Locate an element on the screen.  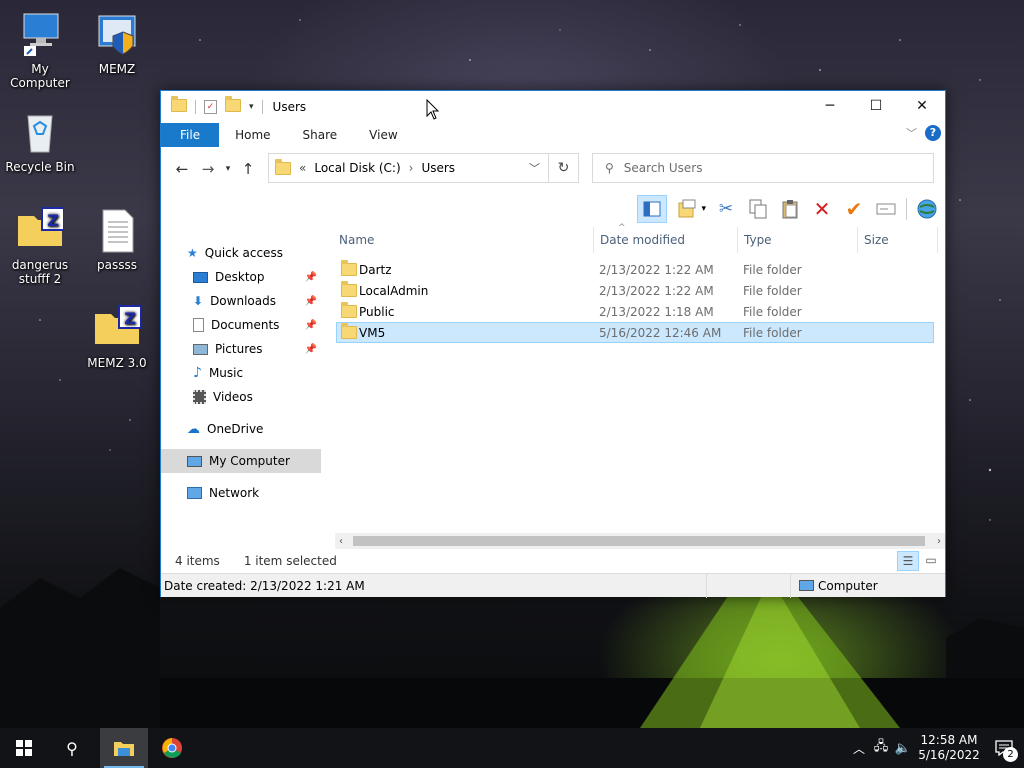
start-button is located at coordinates (24, 748).